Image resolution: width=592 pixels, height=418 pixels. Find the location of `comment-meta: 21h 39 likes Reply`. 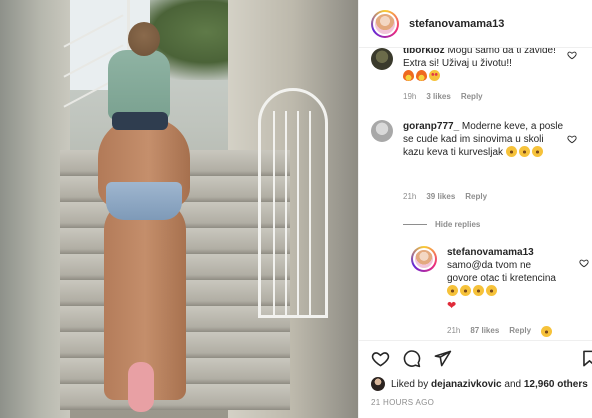

comment-meta: 21h 39 likes Reply is located at coordinates (445, 196).